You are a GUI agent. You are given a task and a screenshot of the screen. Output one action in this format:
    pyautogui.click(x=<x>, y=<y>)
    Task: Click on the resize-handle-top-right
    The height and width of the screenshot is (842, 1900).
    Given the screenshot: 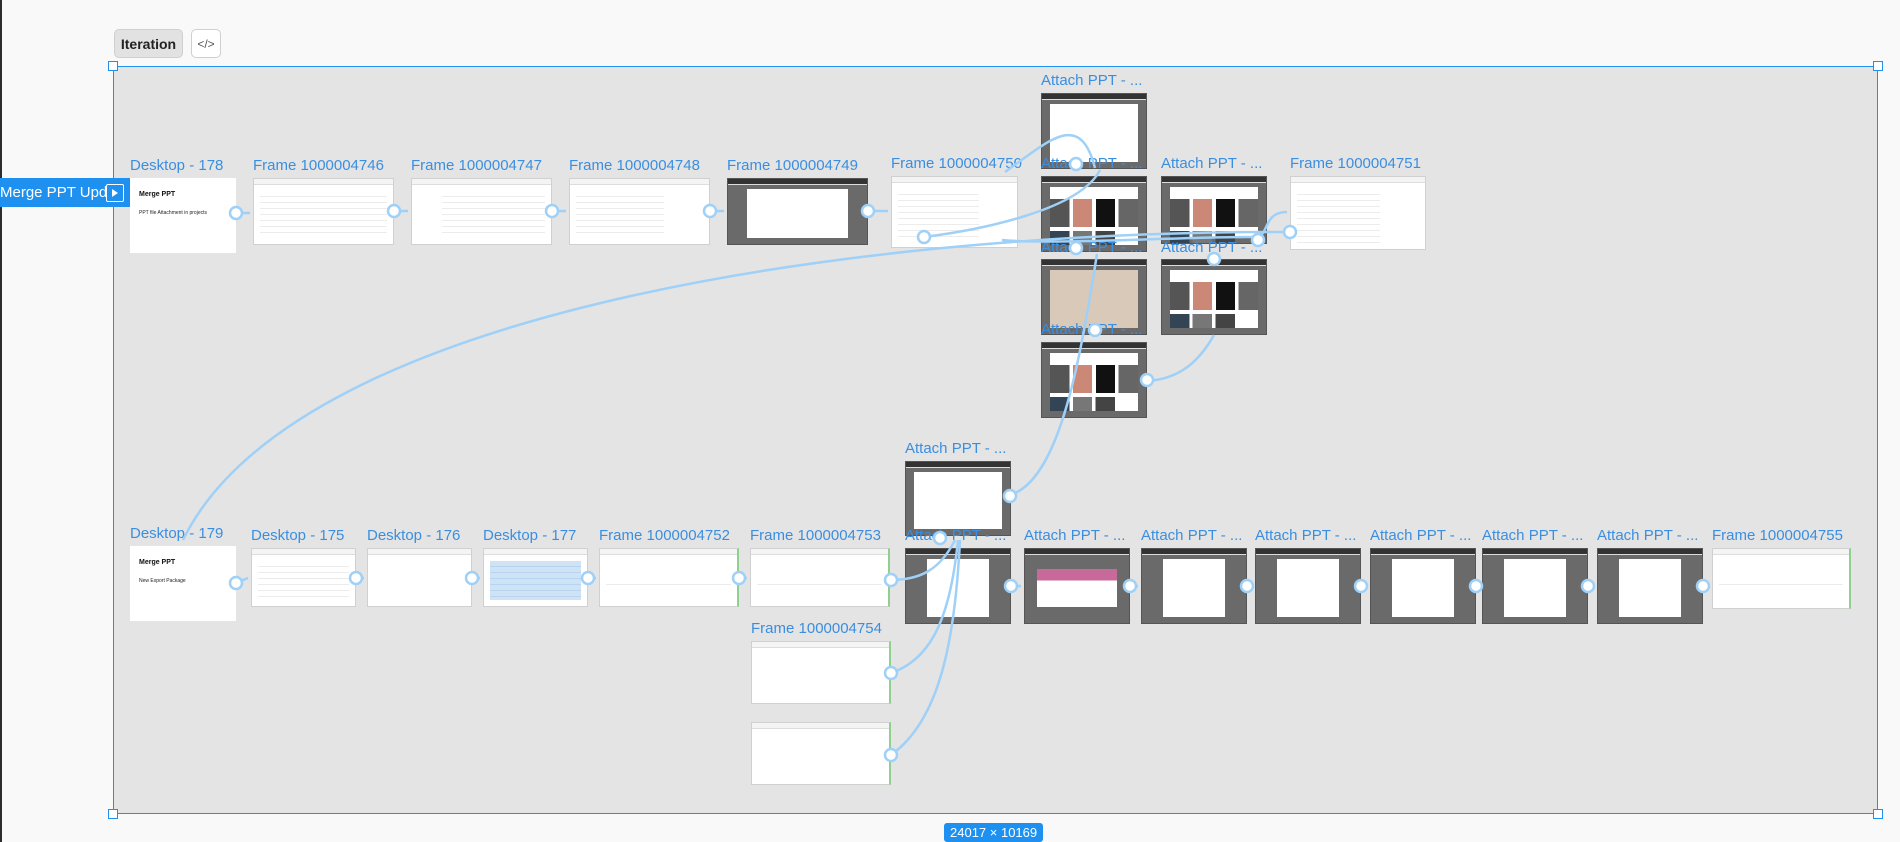 What is the action you would take?
    pyautogui.click(x=1878, y=66)
    